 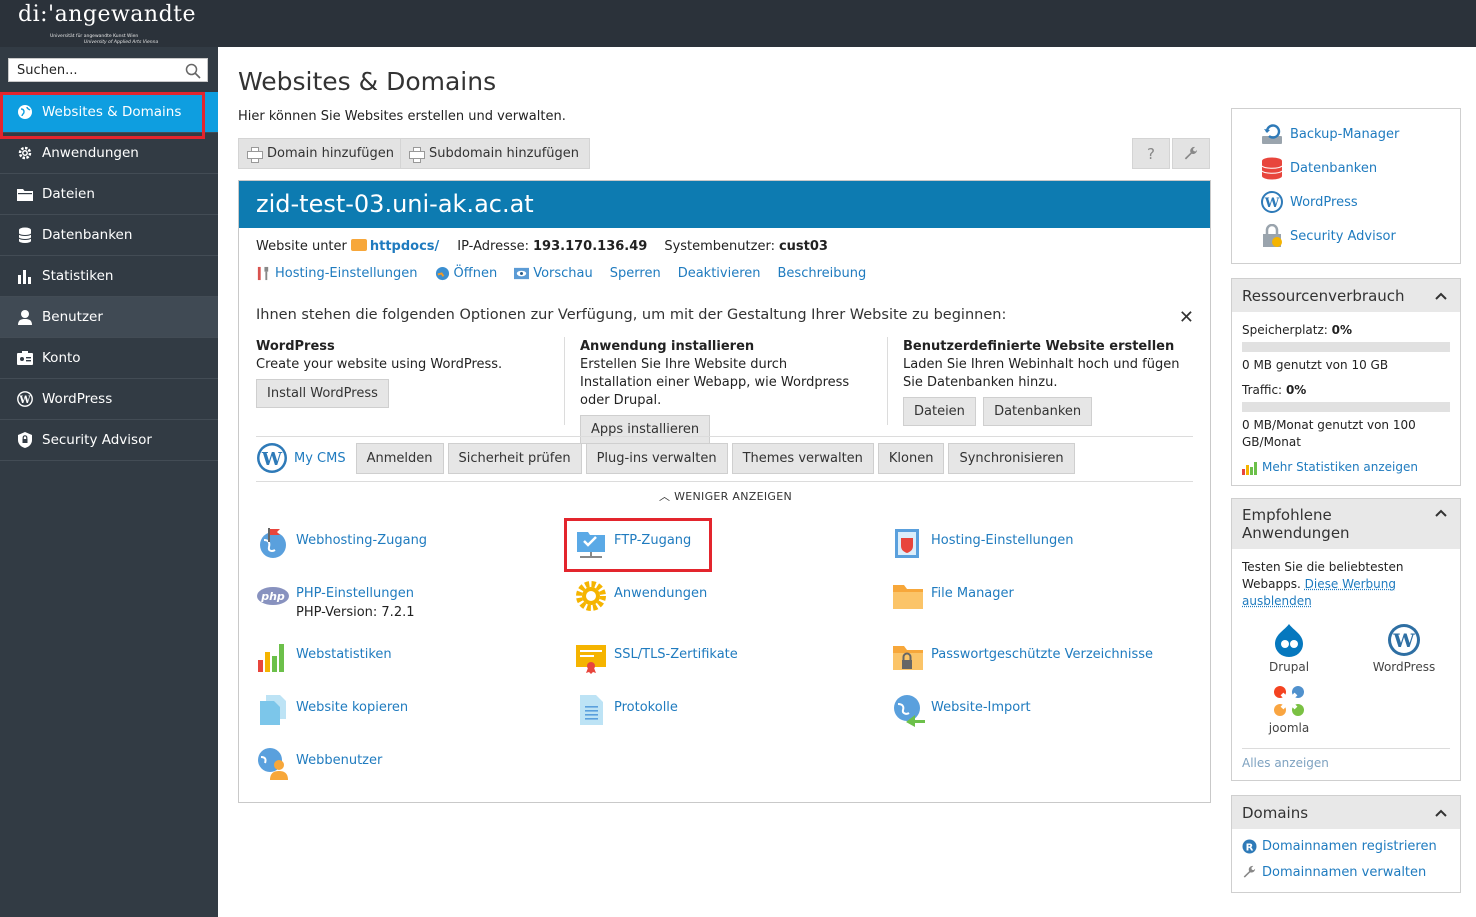 I want to click on sidebar-item-label: Anwendungen, so click(x=90, y=153).